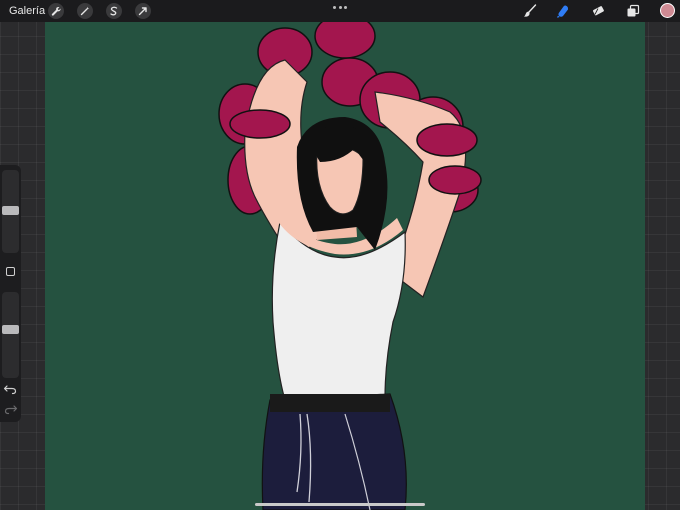 This screenshot has width=680, height=510. What do you see at coordinates (10, 389) in the screenshot?
I see `undo-arrow-icon` at bounding box center [10, 389].